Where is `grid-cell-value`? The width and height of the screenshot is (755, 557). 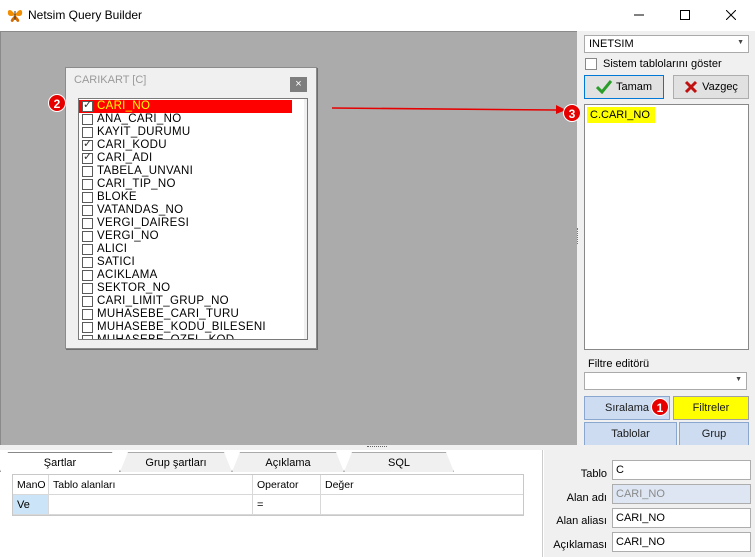 grid-cell-value is located at coordinates (422, 505).